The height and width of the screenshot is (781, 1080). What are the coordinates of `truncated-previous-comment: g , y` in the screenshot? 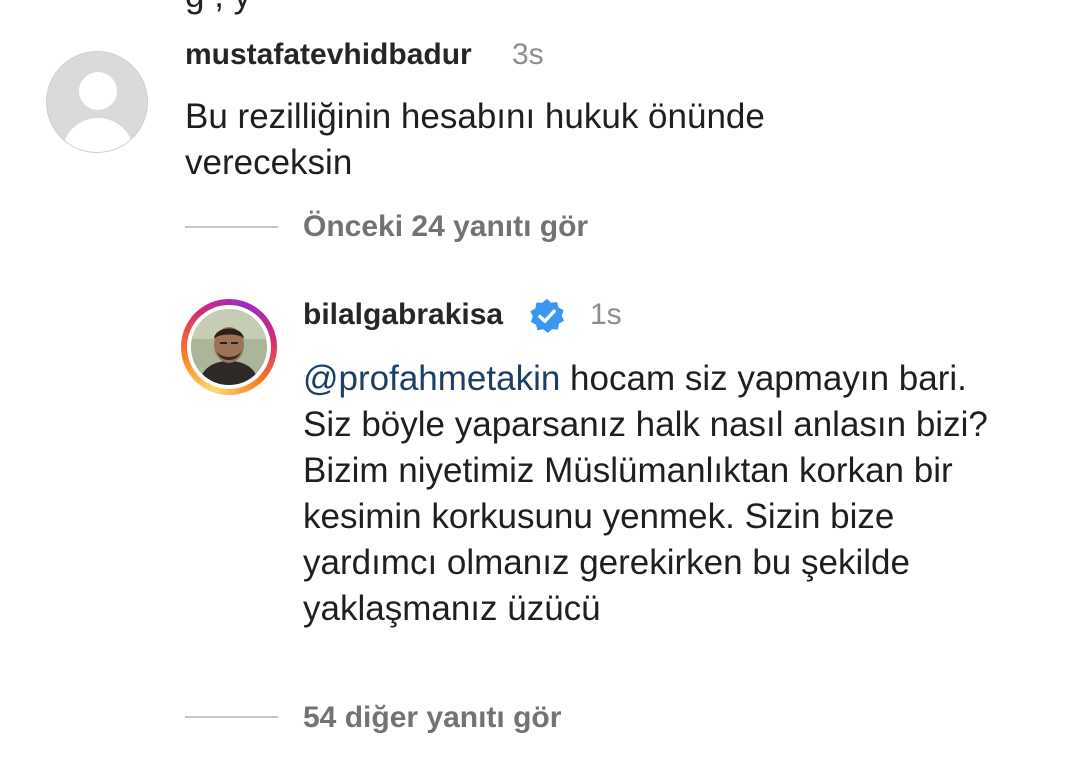 It's located at (218, 6).